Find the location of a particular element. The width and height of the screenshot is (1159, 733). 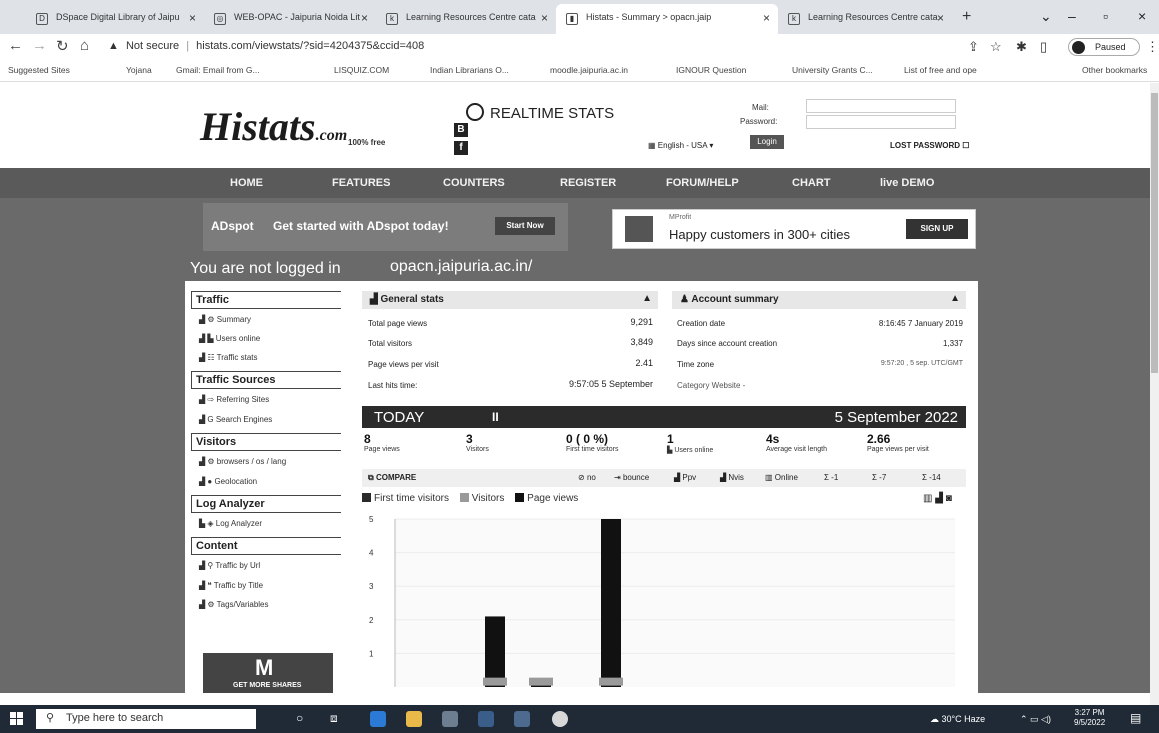

nav-counters: COUNTERS is located at coordinates (474, 183).